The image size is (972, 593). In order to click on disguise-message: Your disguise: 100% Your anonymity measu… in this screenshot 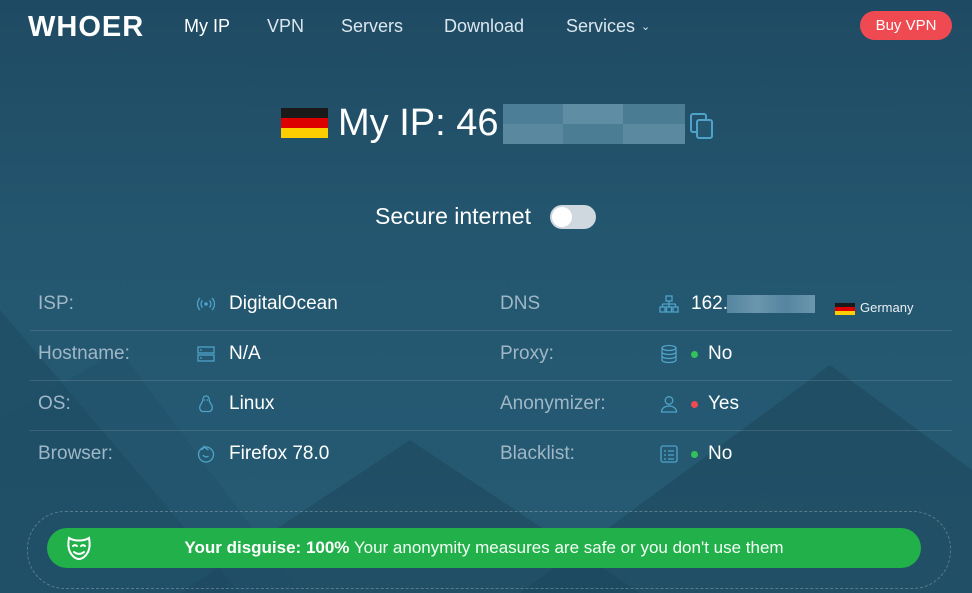, I will do `click(484, 548)`.